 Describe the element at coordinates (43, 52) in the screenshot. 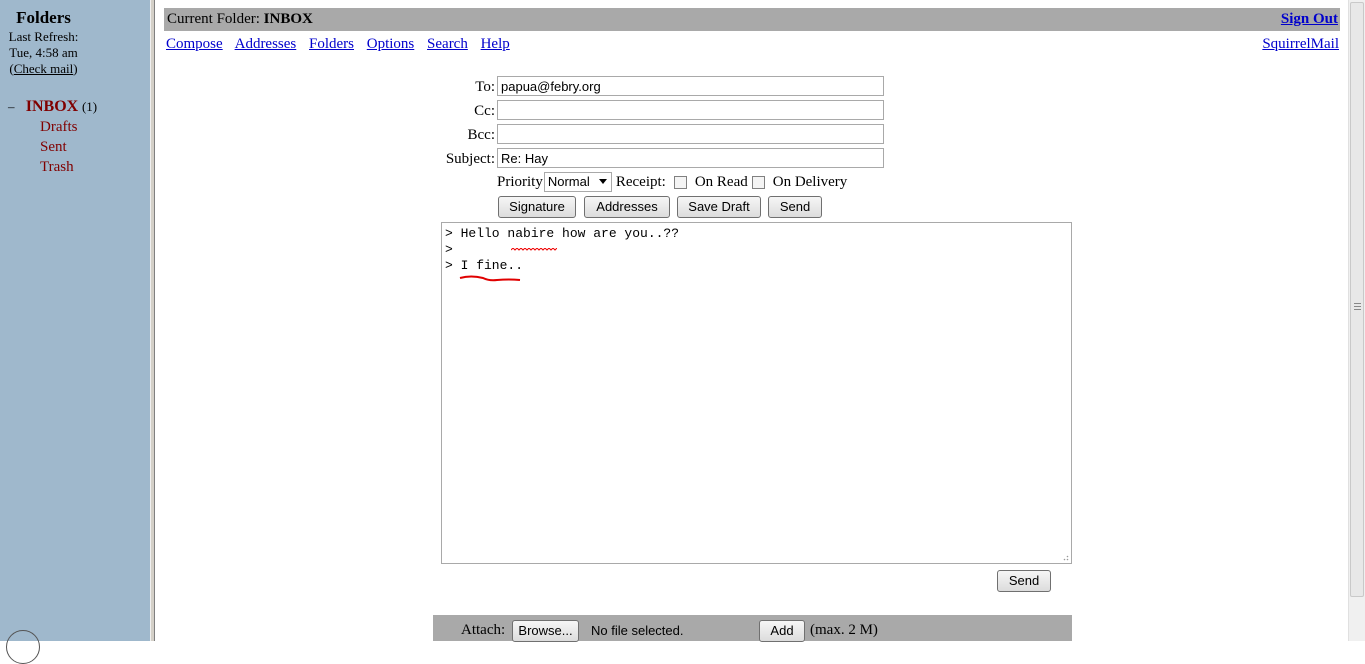

I see `last-refresh-time: Tue, 4:58 am` at that location.